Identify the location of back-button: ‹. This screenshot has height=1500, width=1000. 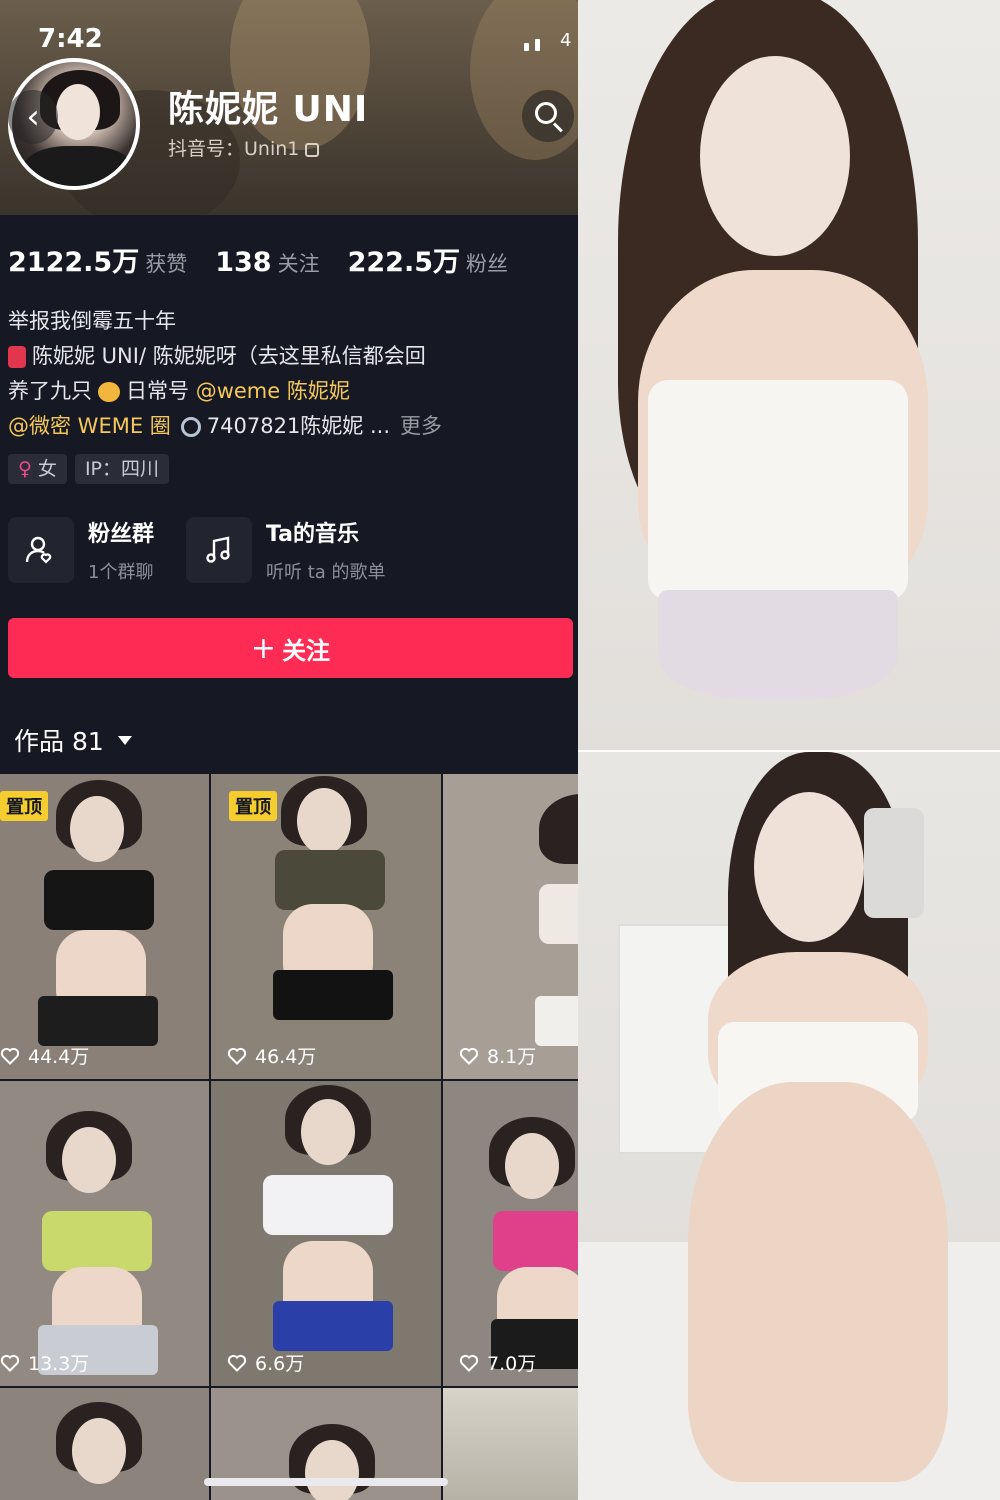
(33, 117).